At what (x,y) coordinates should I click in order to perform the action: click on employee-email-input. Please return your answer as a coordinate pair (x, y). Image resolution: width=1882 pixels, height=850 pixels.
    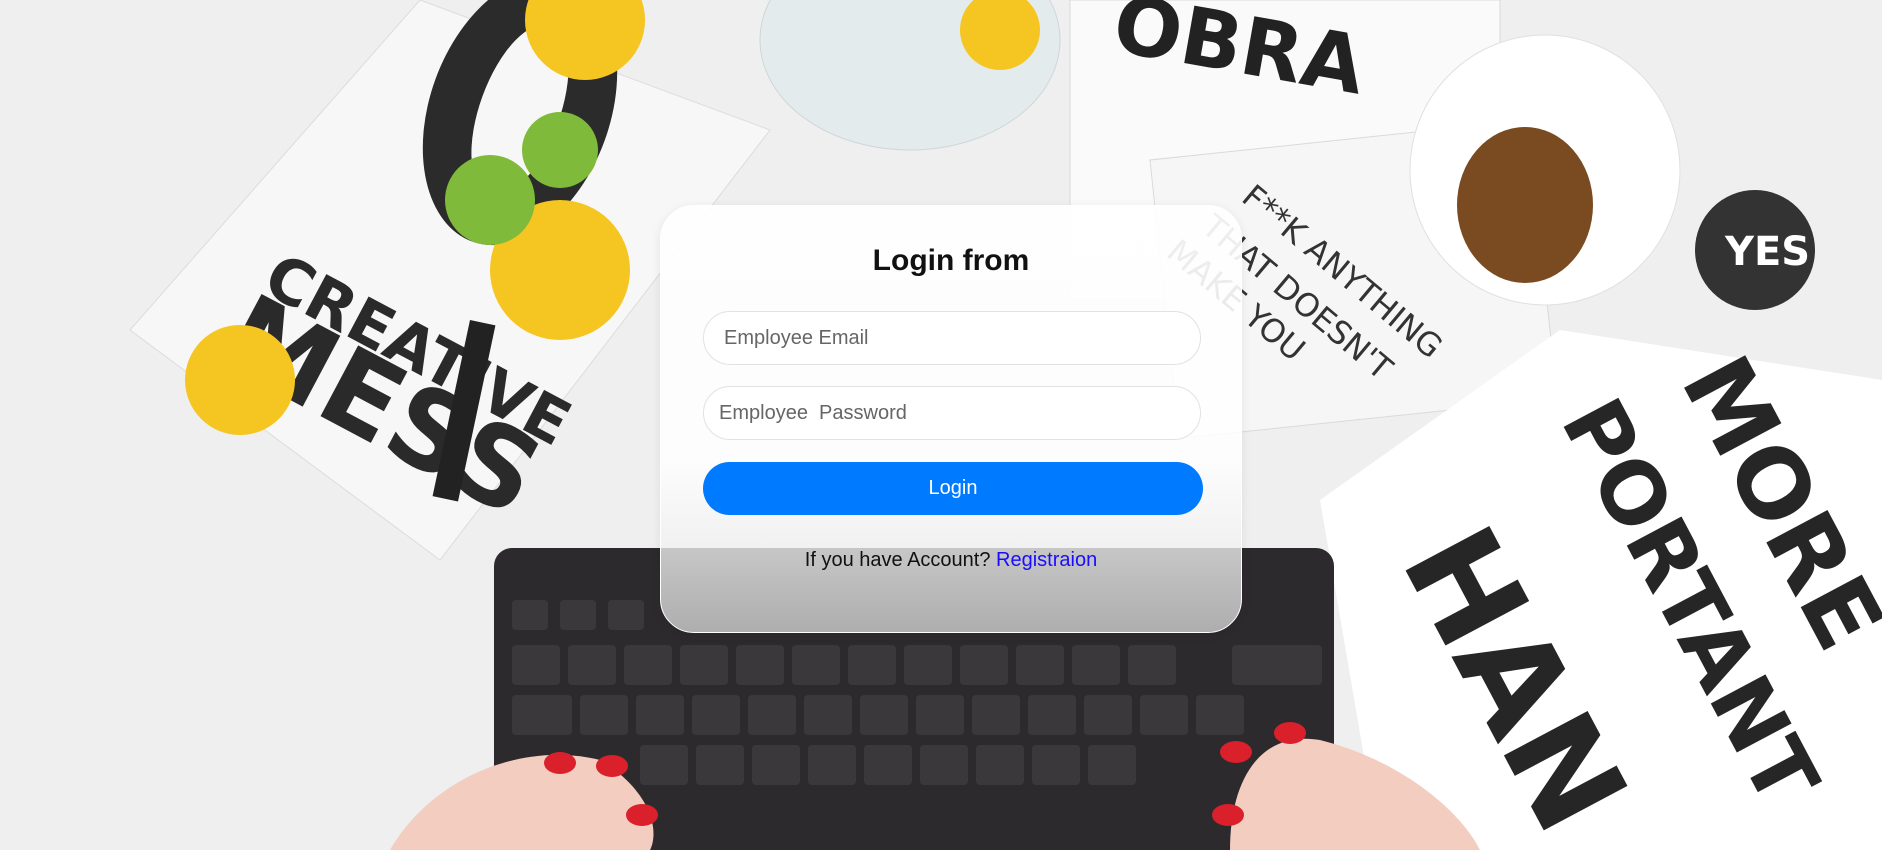
    Looking at the image, I should click on (952, 338).